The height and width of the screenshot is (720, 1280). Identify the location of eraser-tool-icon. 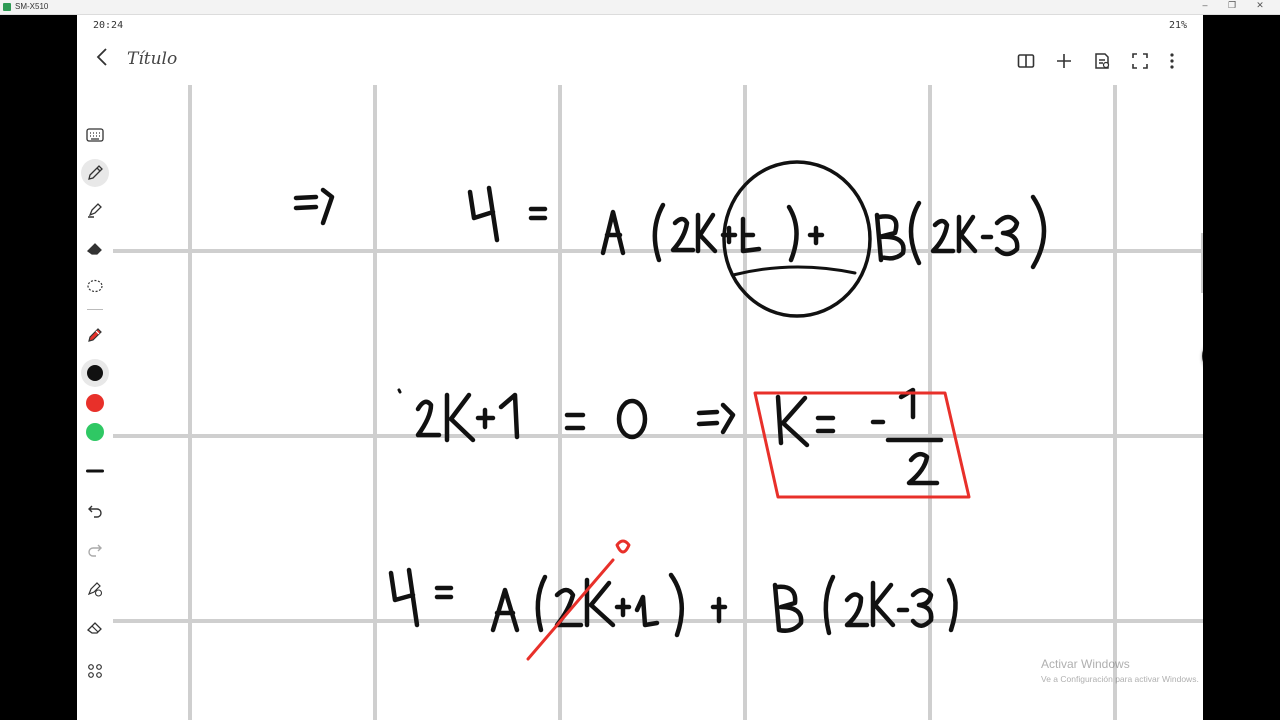
(94, 628).